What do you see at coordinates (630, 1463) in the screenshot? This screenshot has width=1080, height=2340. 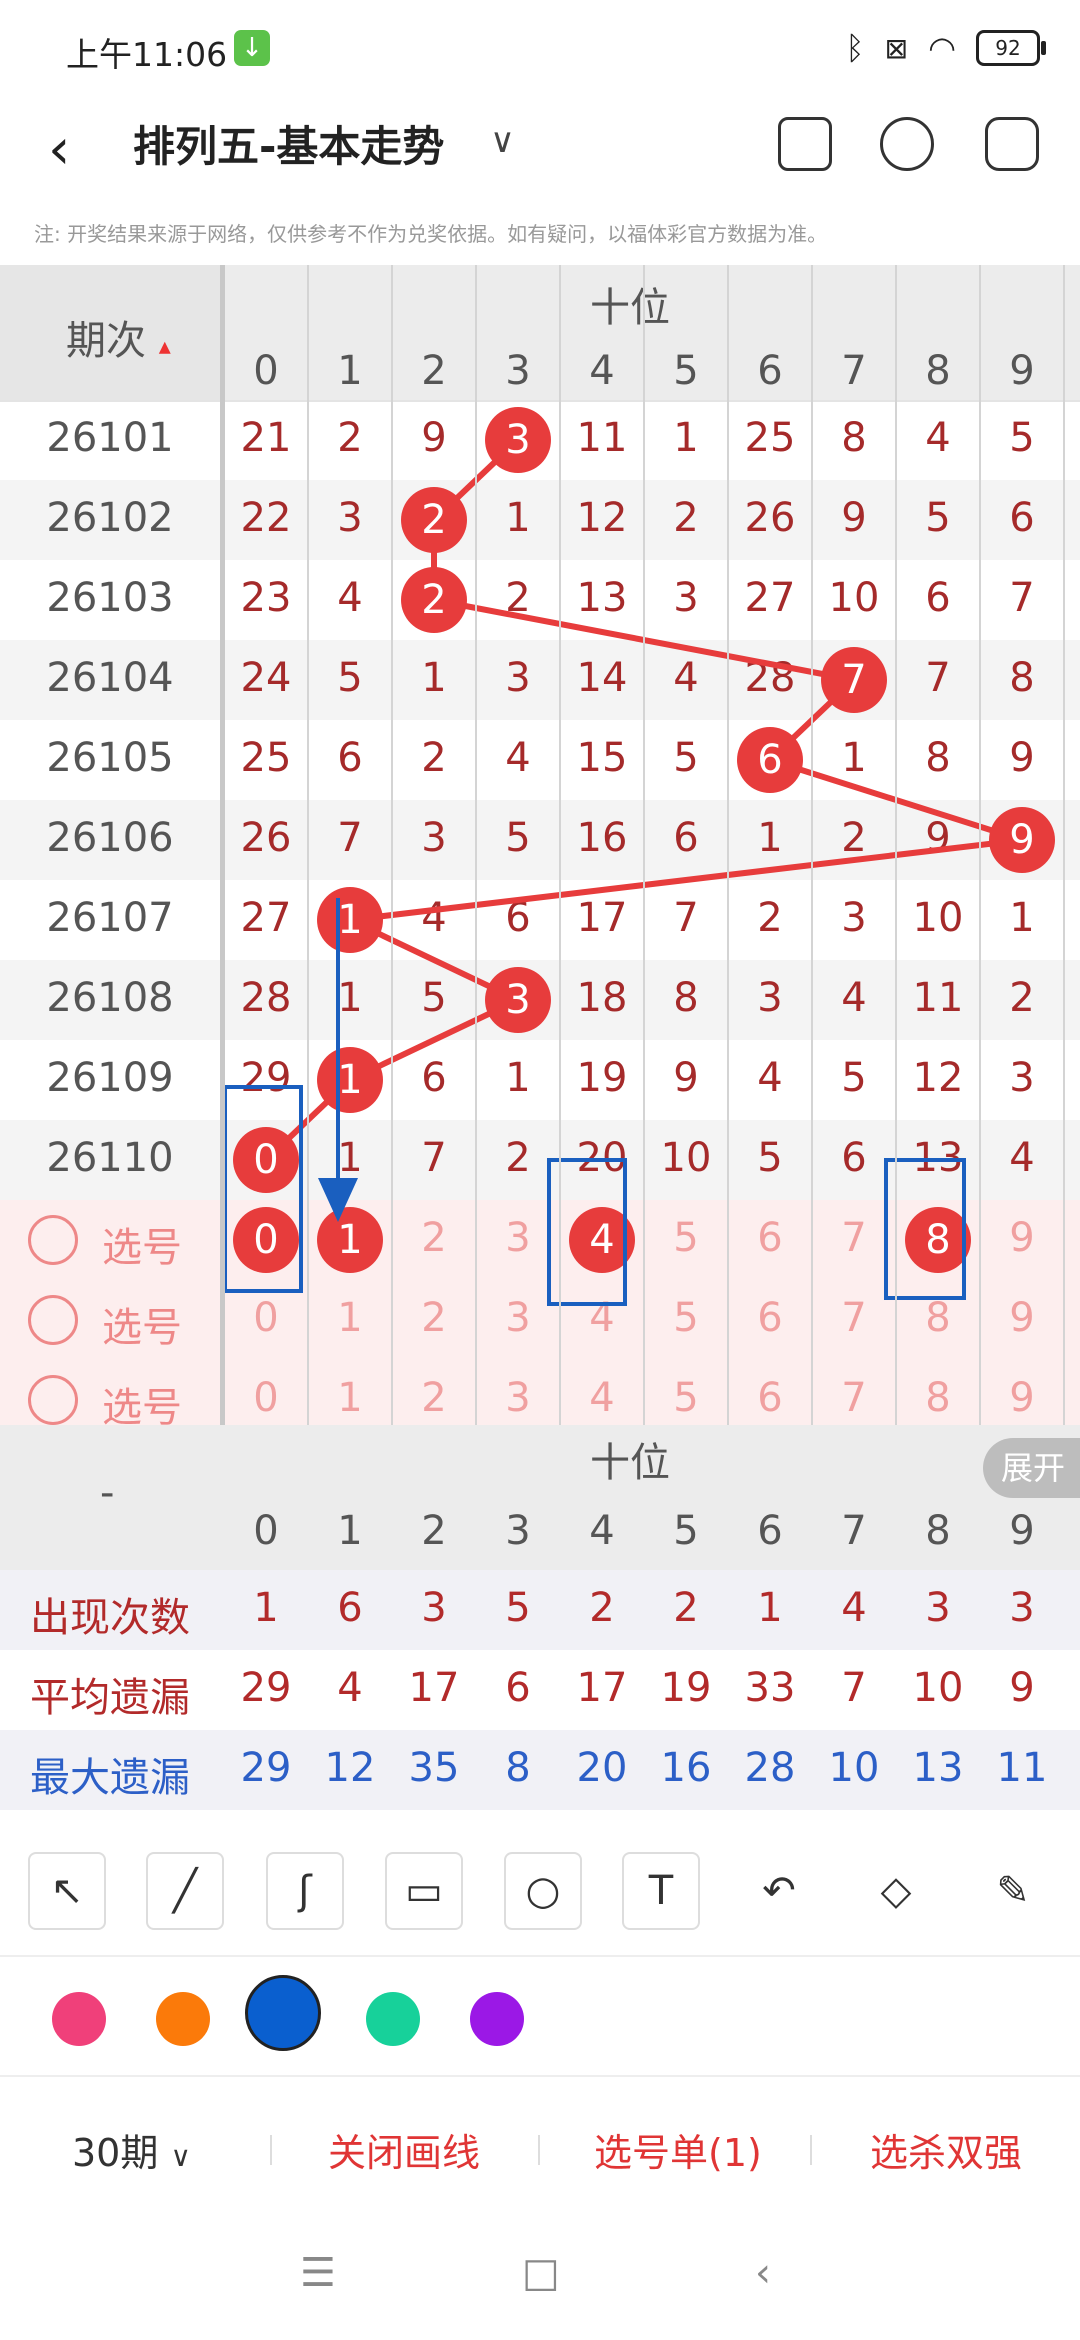 I see `stats-group-header: 十位` at bounding box center [630, 1463].